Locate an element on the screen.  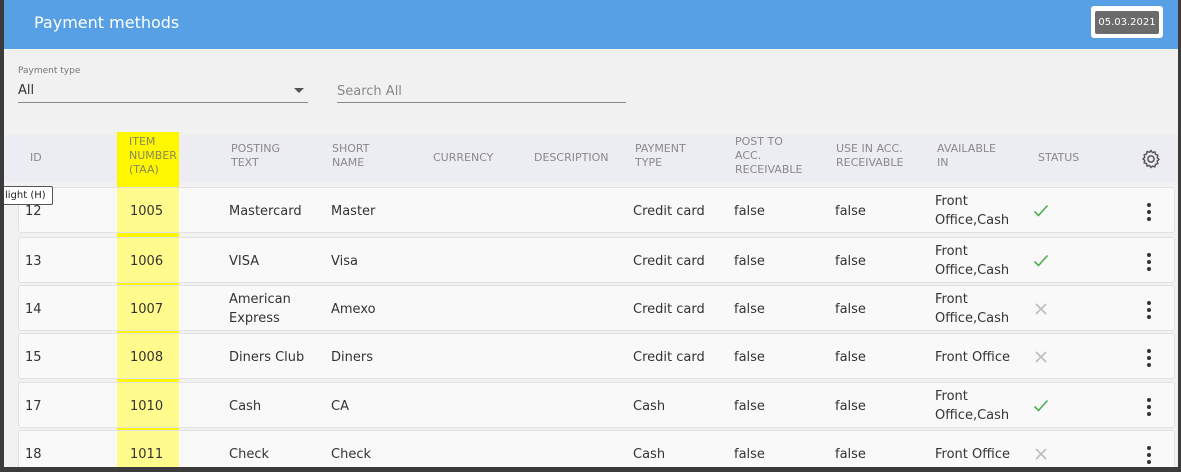
column-header-posting-text: POSTING TEXT is located at coordinates (255, 156).